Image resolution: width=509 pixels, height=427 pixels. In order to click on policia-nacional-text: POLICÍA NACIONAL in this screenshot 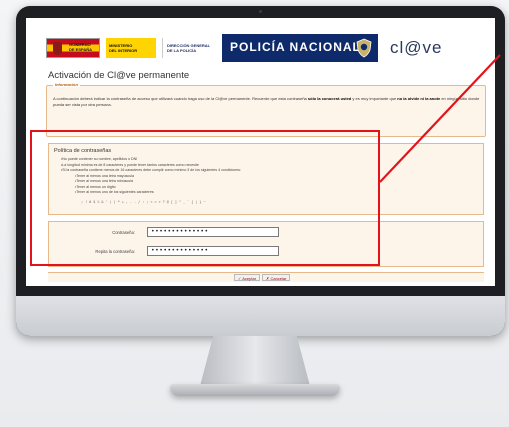, I will do `click(295, 47)`.